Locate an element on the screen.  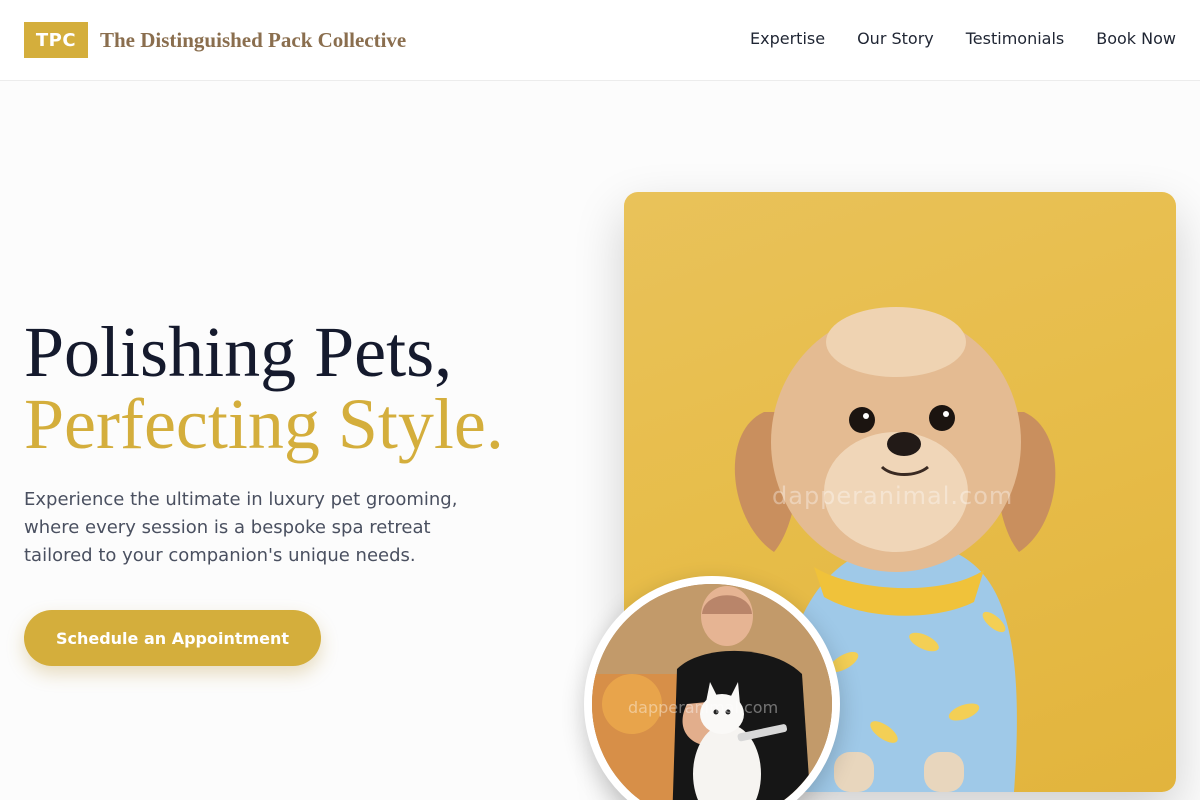
nav-link-our-story: Our Story is located at coordinates (895, 38).